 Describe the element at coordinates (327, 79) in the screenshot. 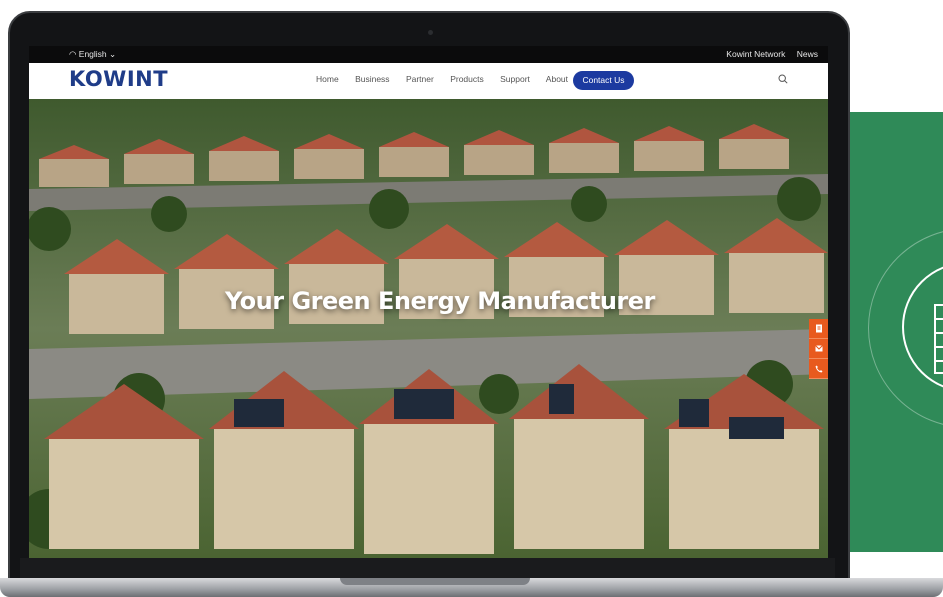

I see `nav-item-home: Home` at that location.